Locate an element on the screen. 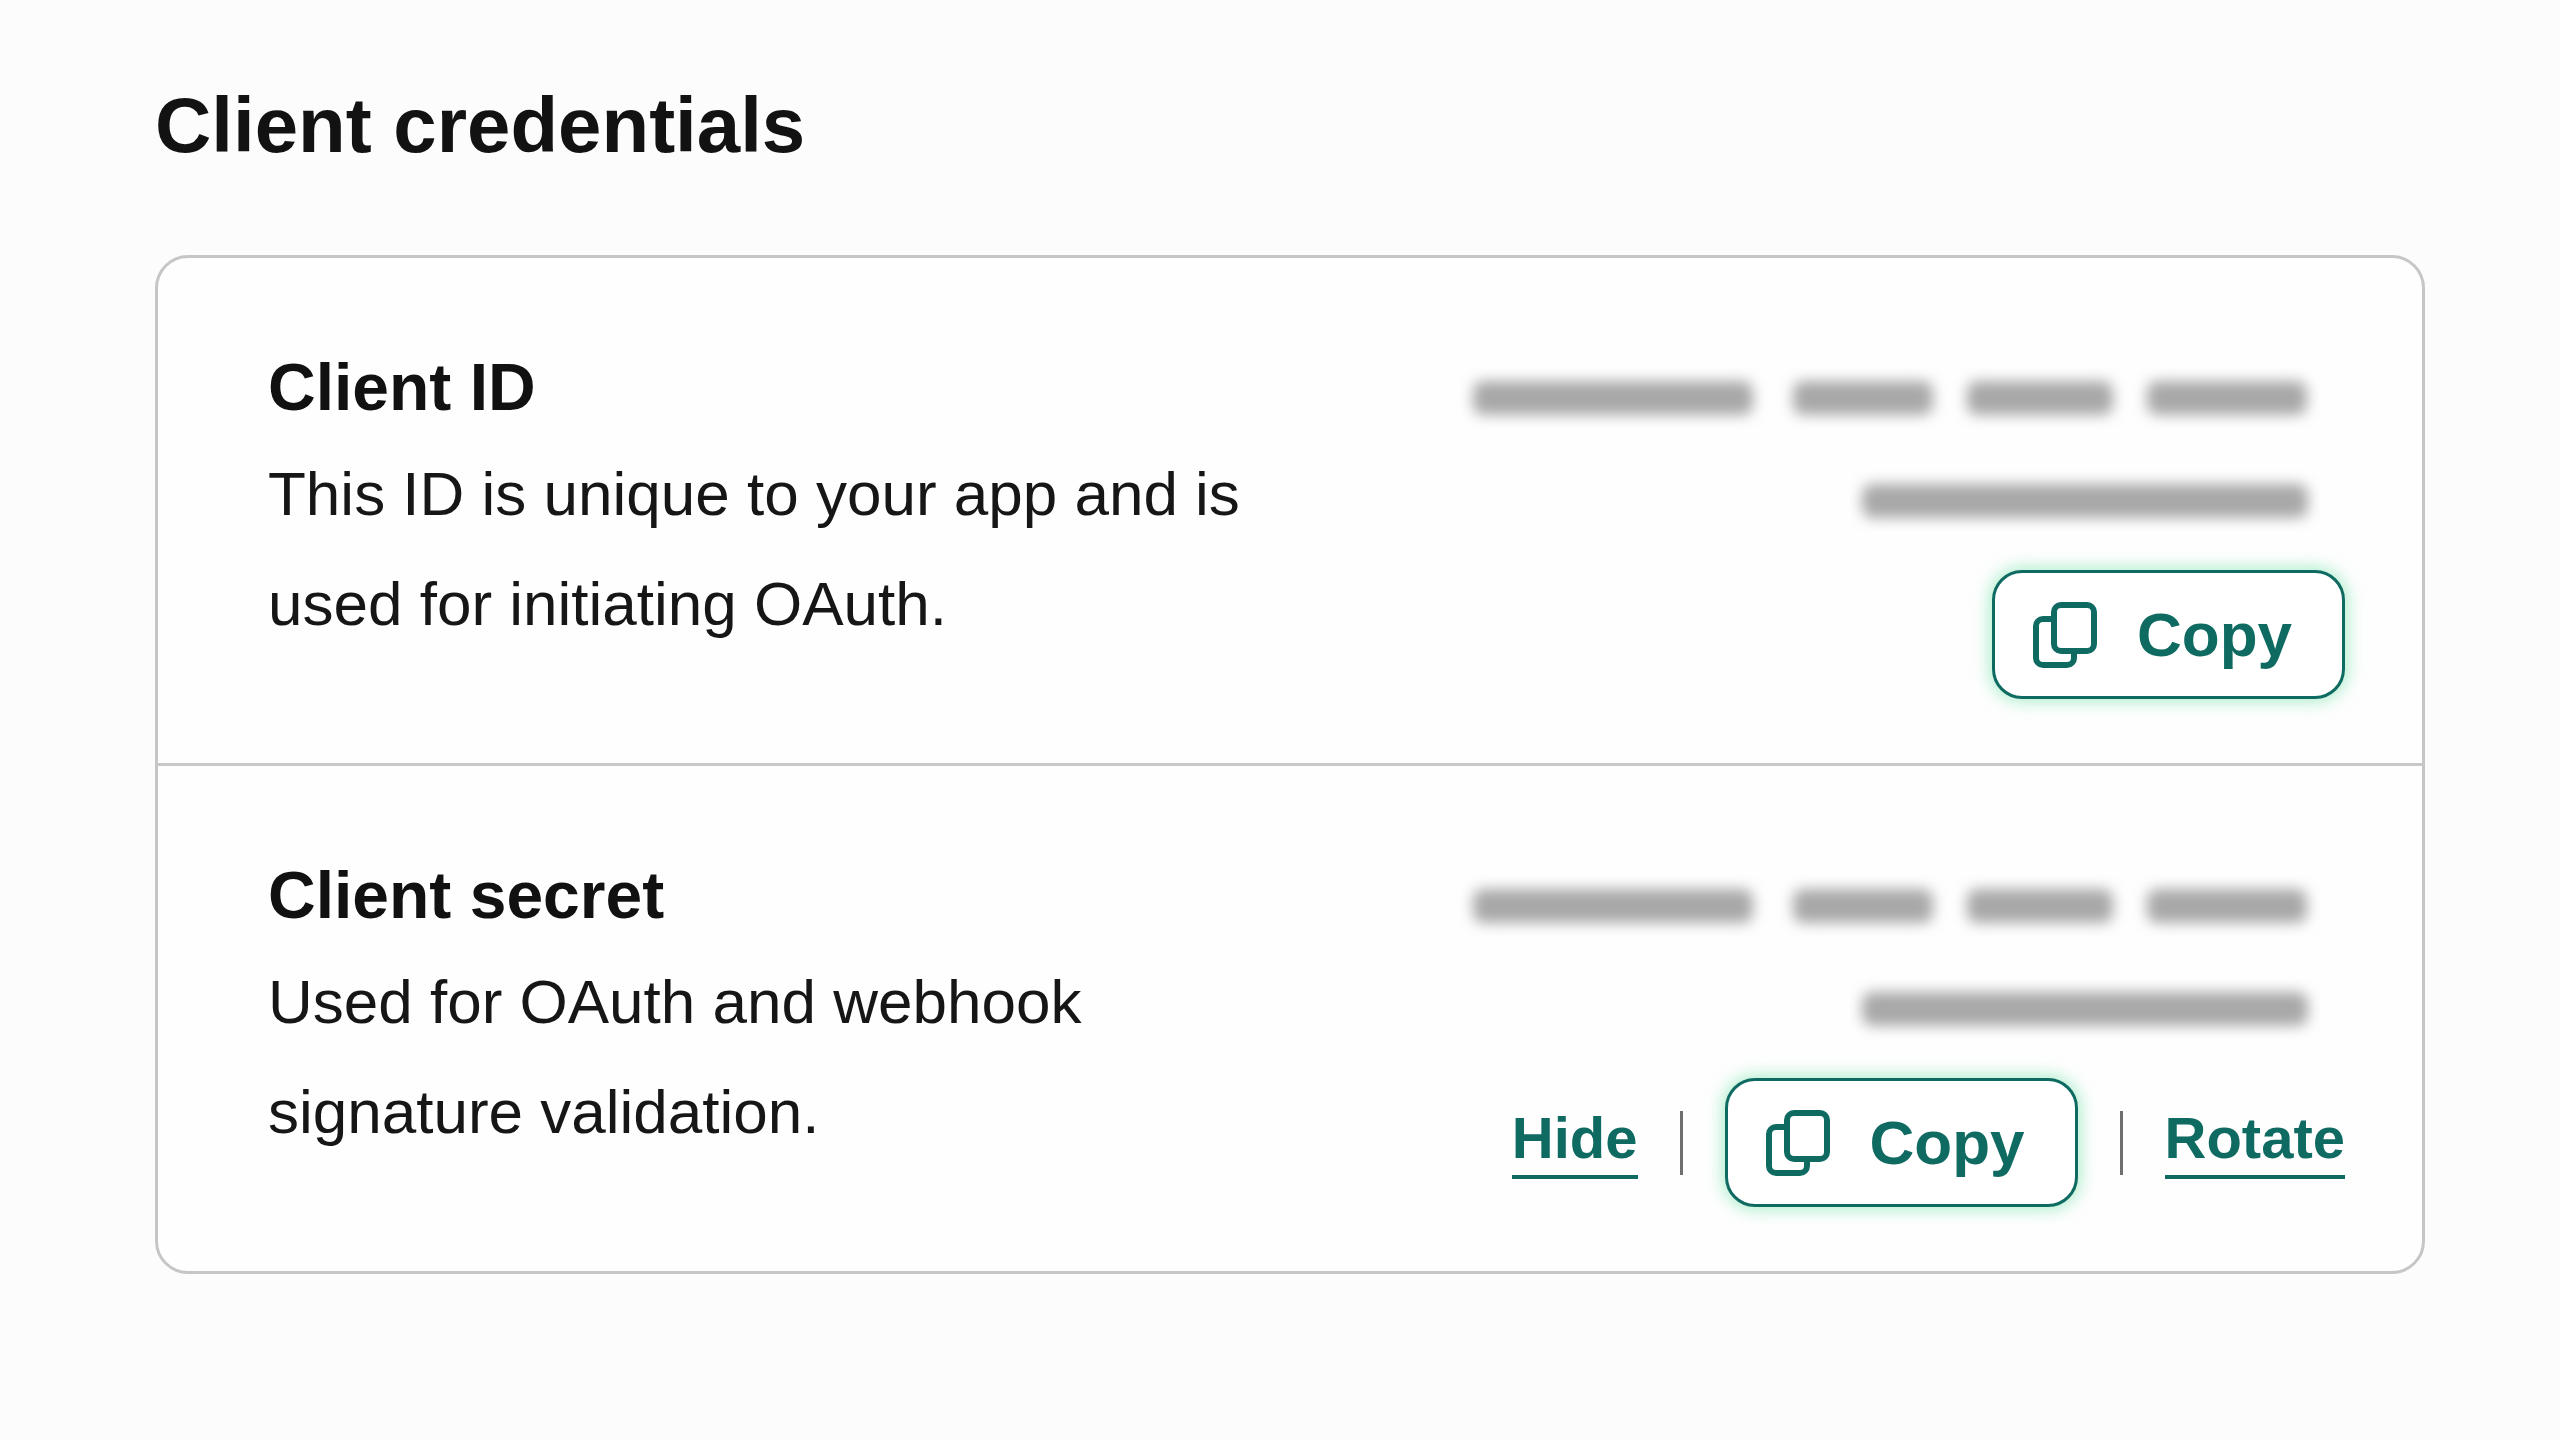 Image resolution: width=2560 pixels, height=1440 pixels. credential-description: This ID is unique to your app and is used for initiating OAuth. is located at coordinates (754, 549).